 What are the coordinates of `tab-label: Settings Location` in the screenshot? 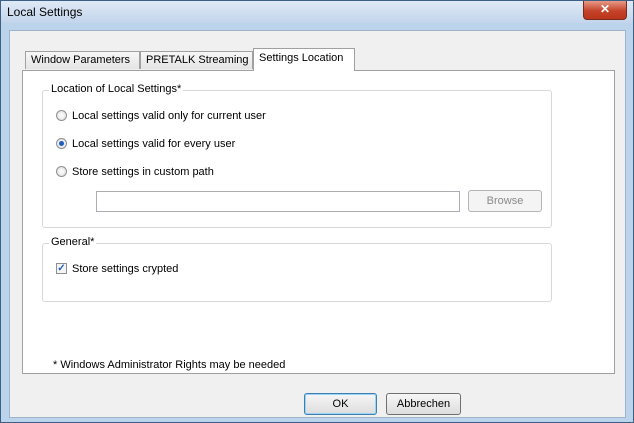 It's located at (301, 58).